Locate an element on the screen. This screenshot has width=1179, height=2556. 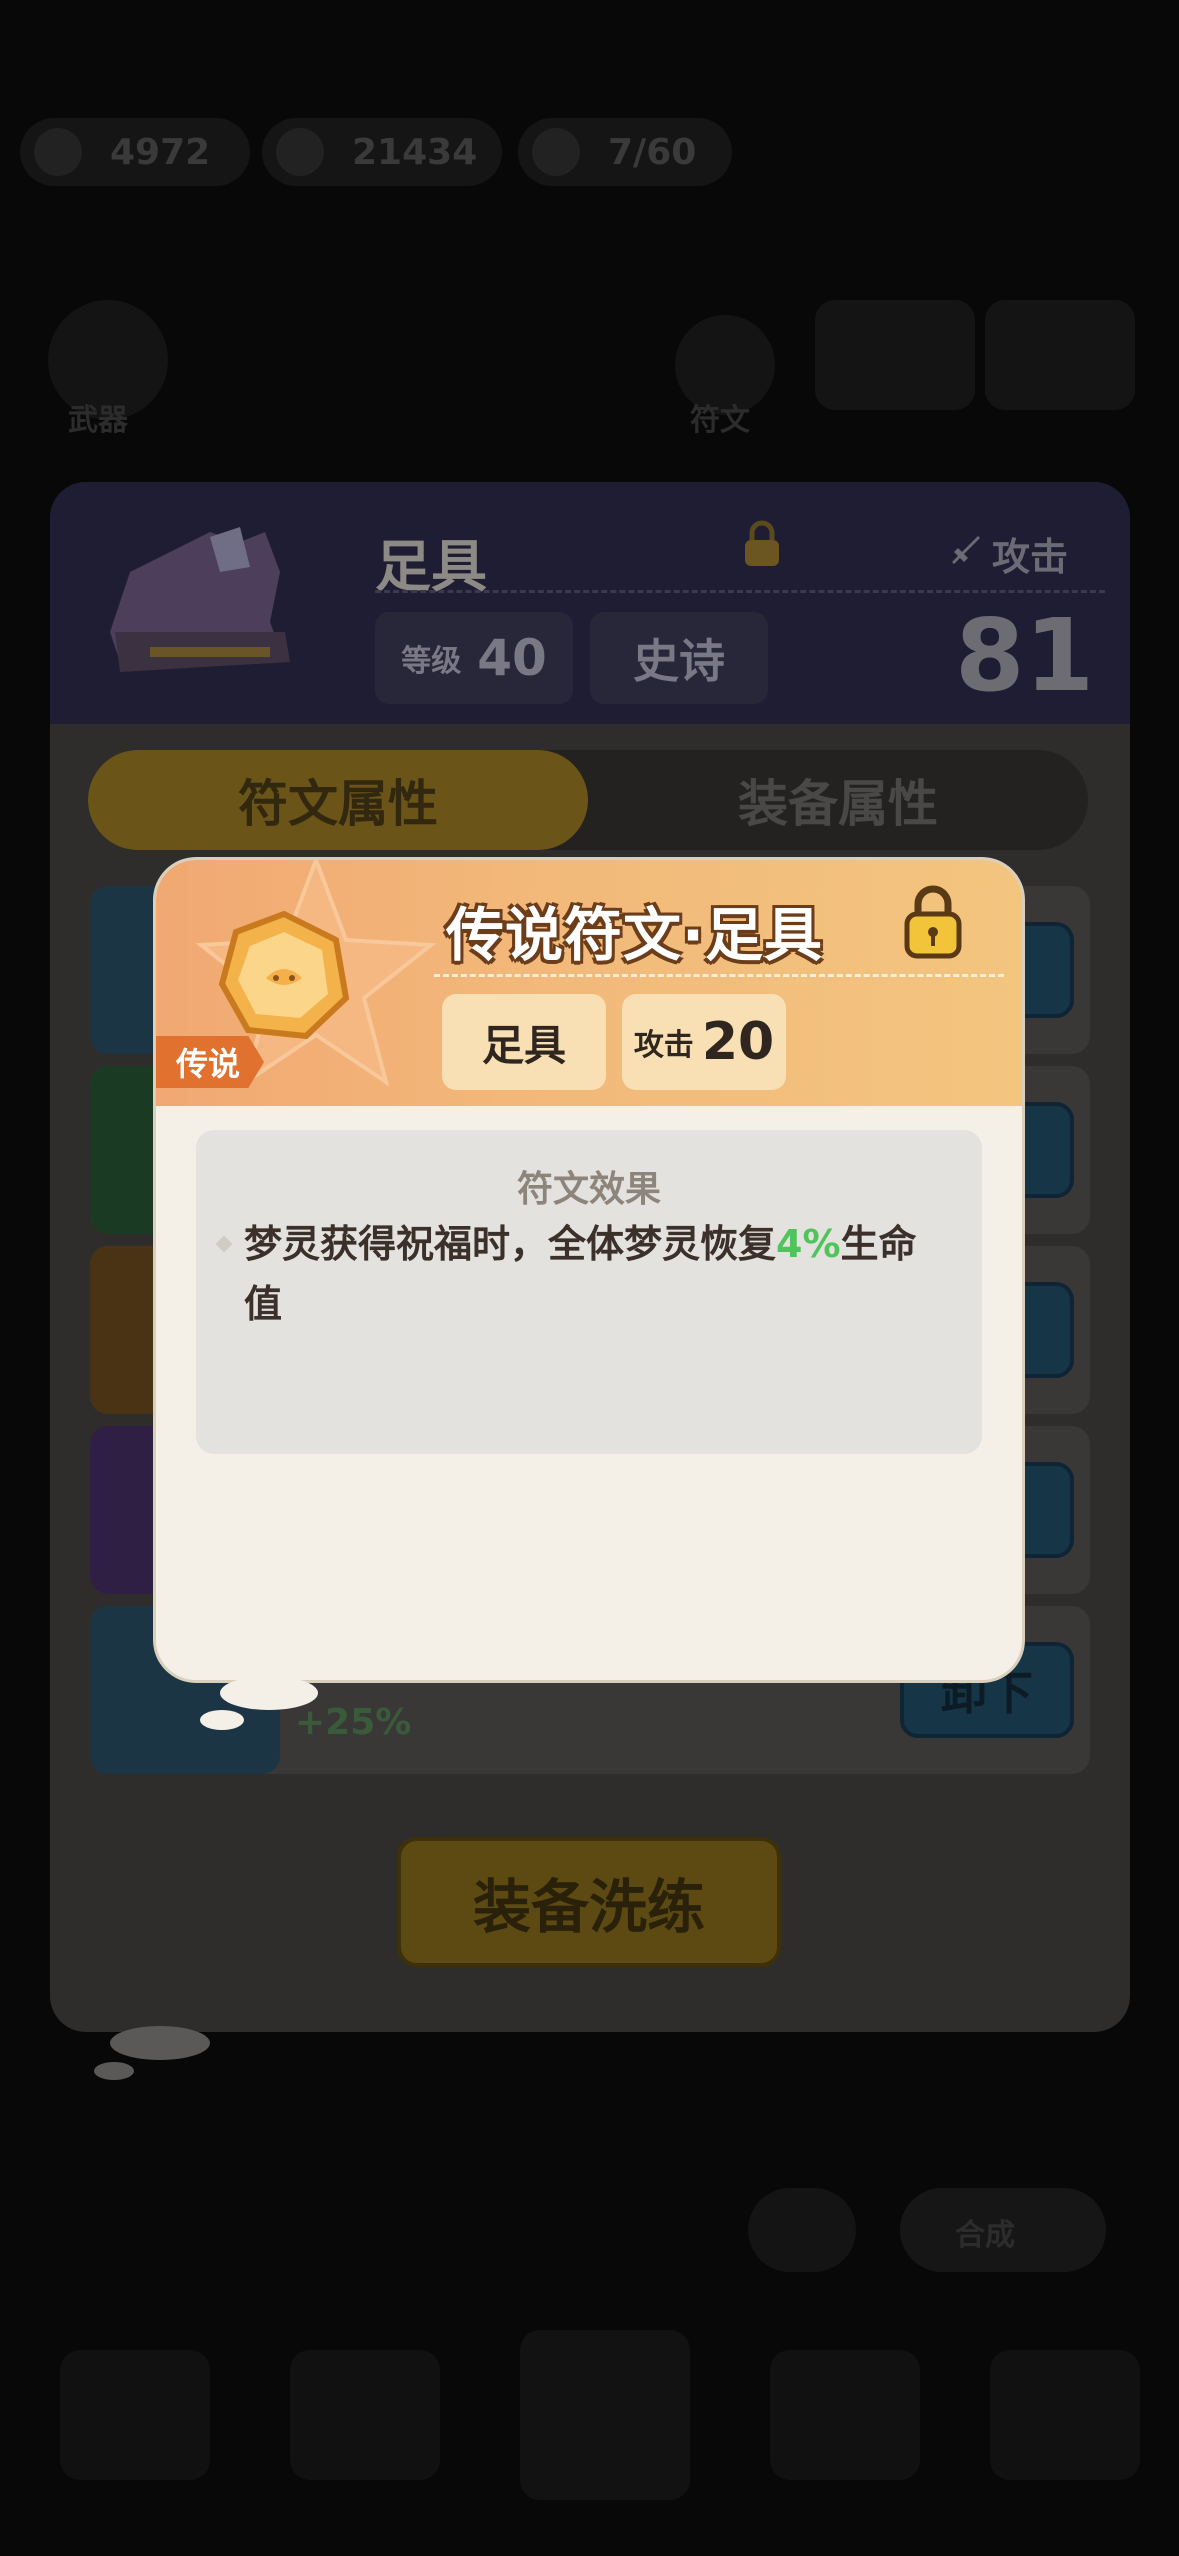
resource-pill-3: 7/60 is located at coordinates (625, 152).